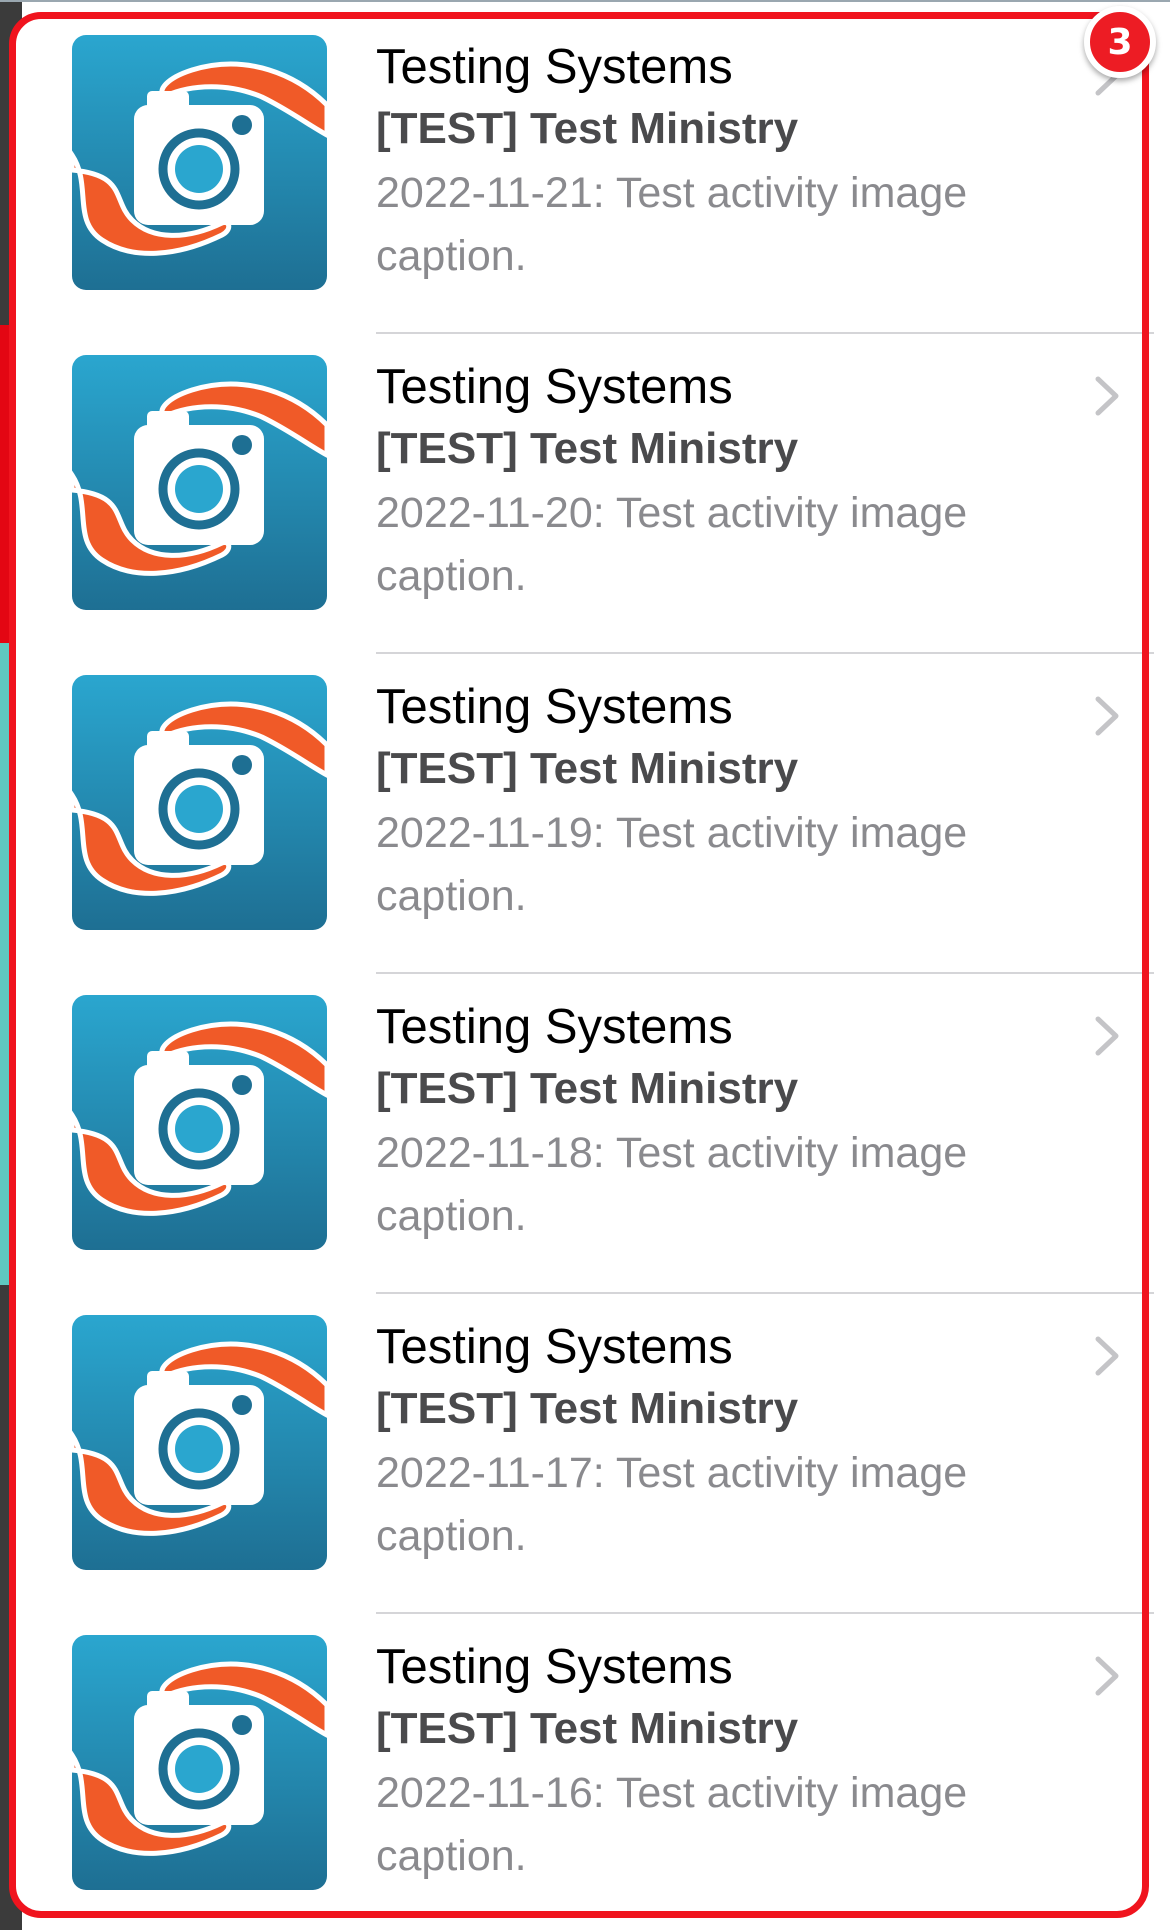 The height and width of the screenshot is (1930, 1170). I want to click on list-item-caption: 2022-11-19: Test activity image caption., so click(672, 864).